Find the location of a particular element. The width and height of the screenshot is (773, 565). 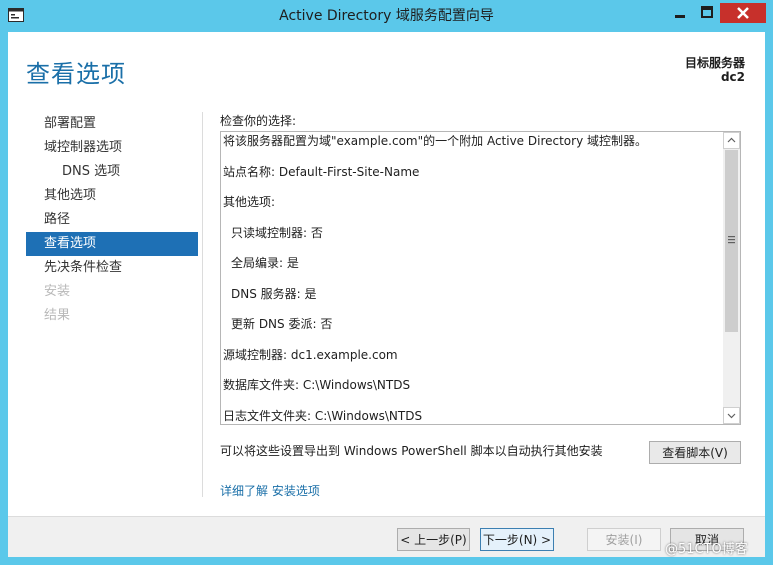

nav-divider is located at coordinates (202, 304).